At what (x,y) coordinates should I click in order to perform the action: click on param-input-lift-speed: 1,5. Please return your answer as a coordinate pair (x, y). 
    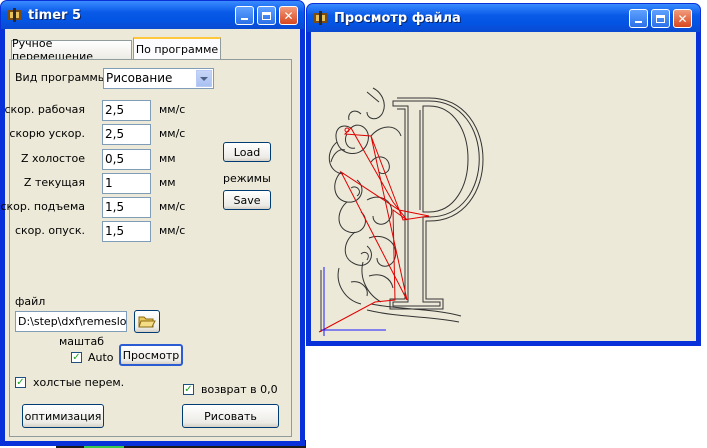
    Looking at the image, I should click on (126, 207).